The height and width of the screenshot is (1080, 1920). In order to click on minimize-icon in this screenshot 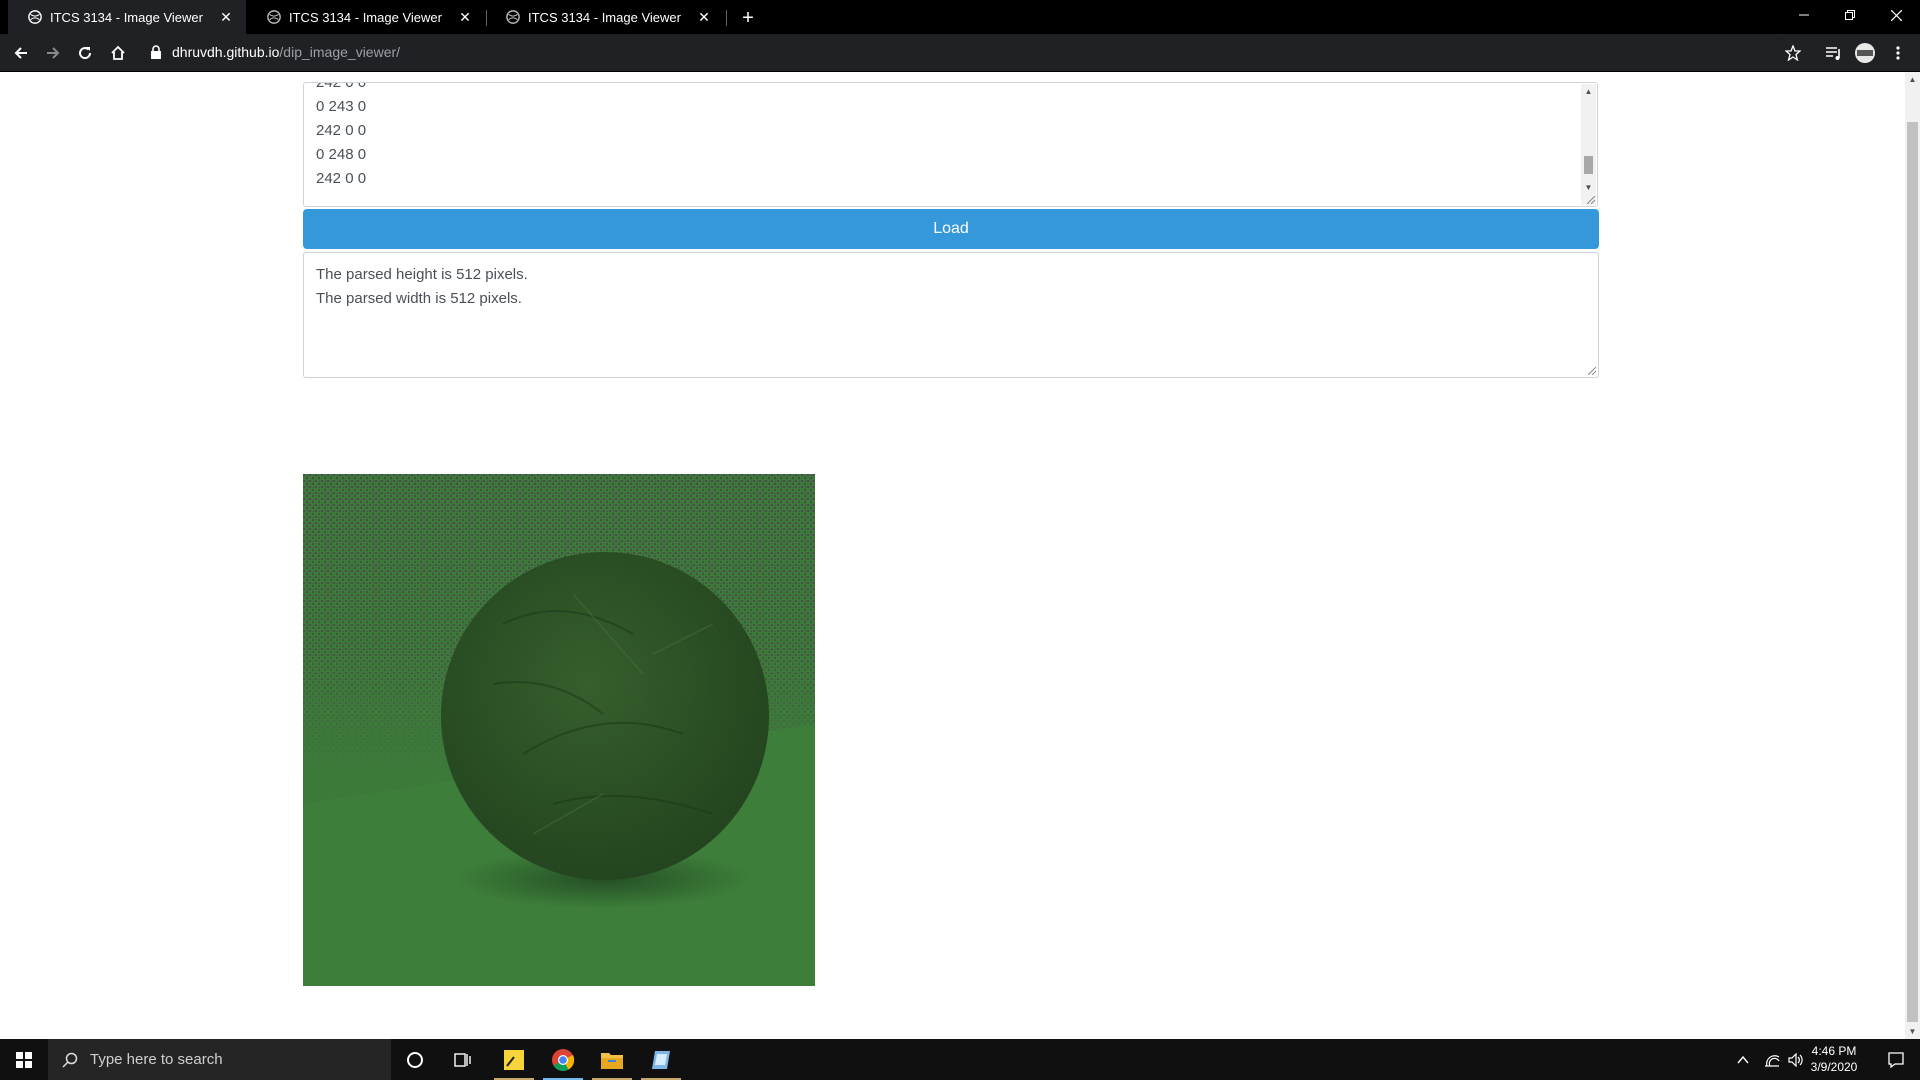, I will do `click(1804, 15)`.